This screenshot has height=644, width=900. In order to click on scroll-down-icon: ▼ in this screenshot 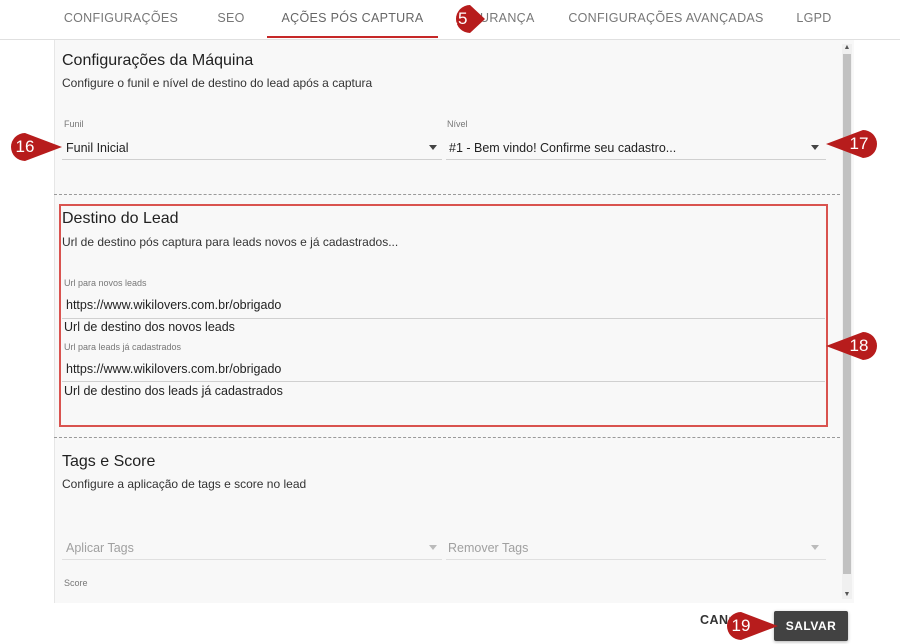, I will do `click(847, 595)`.